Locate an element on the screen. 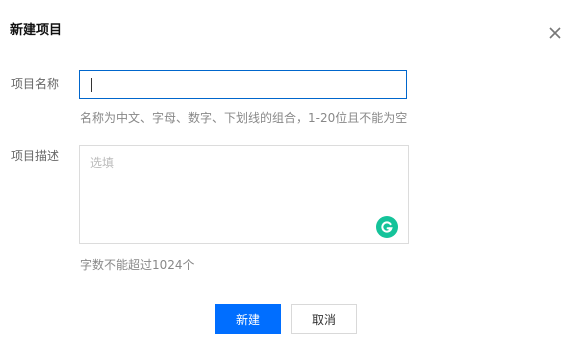  cancel-button: 取消 is located at coordinates (324, 319).